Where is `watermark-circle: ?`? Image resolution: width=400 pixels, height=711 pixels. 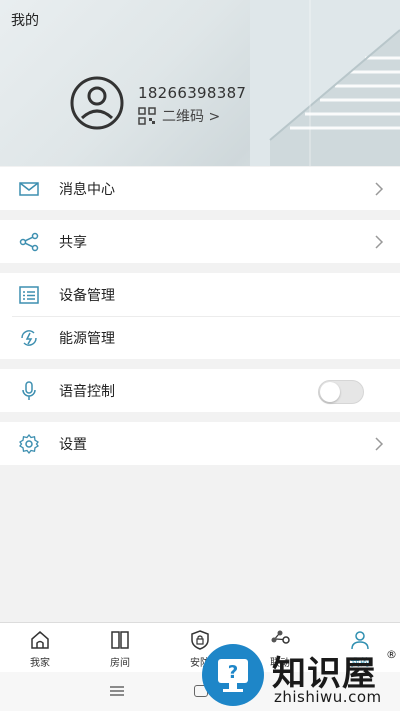
watermark-circle: ? is located at coordinates (233, 675).